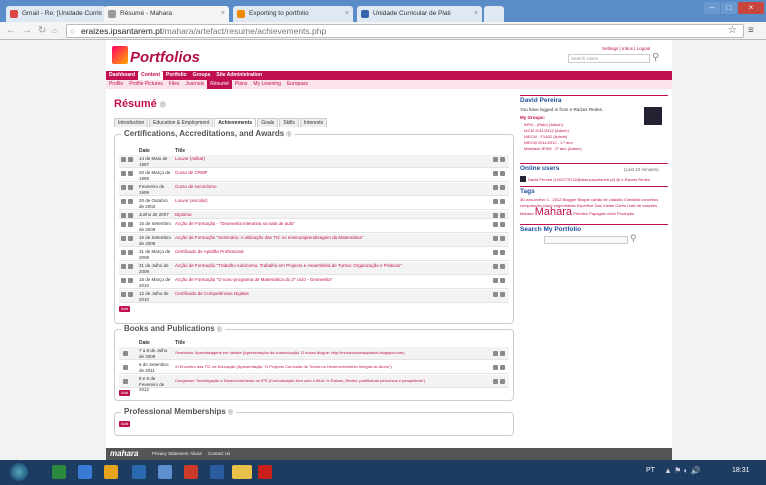 Image resolution: width=766 pixels, height=485 pixels. Describe the element at coordinates (42, 31) in the screenshot. I see `reload-icon: ↻` at that location.